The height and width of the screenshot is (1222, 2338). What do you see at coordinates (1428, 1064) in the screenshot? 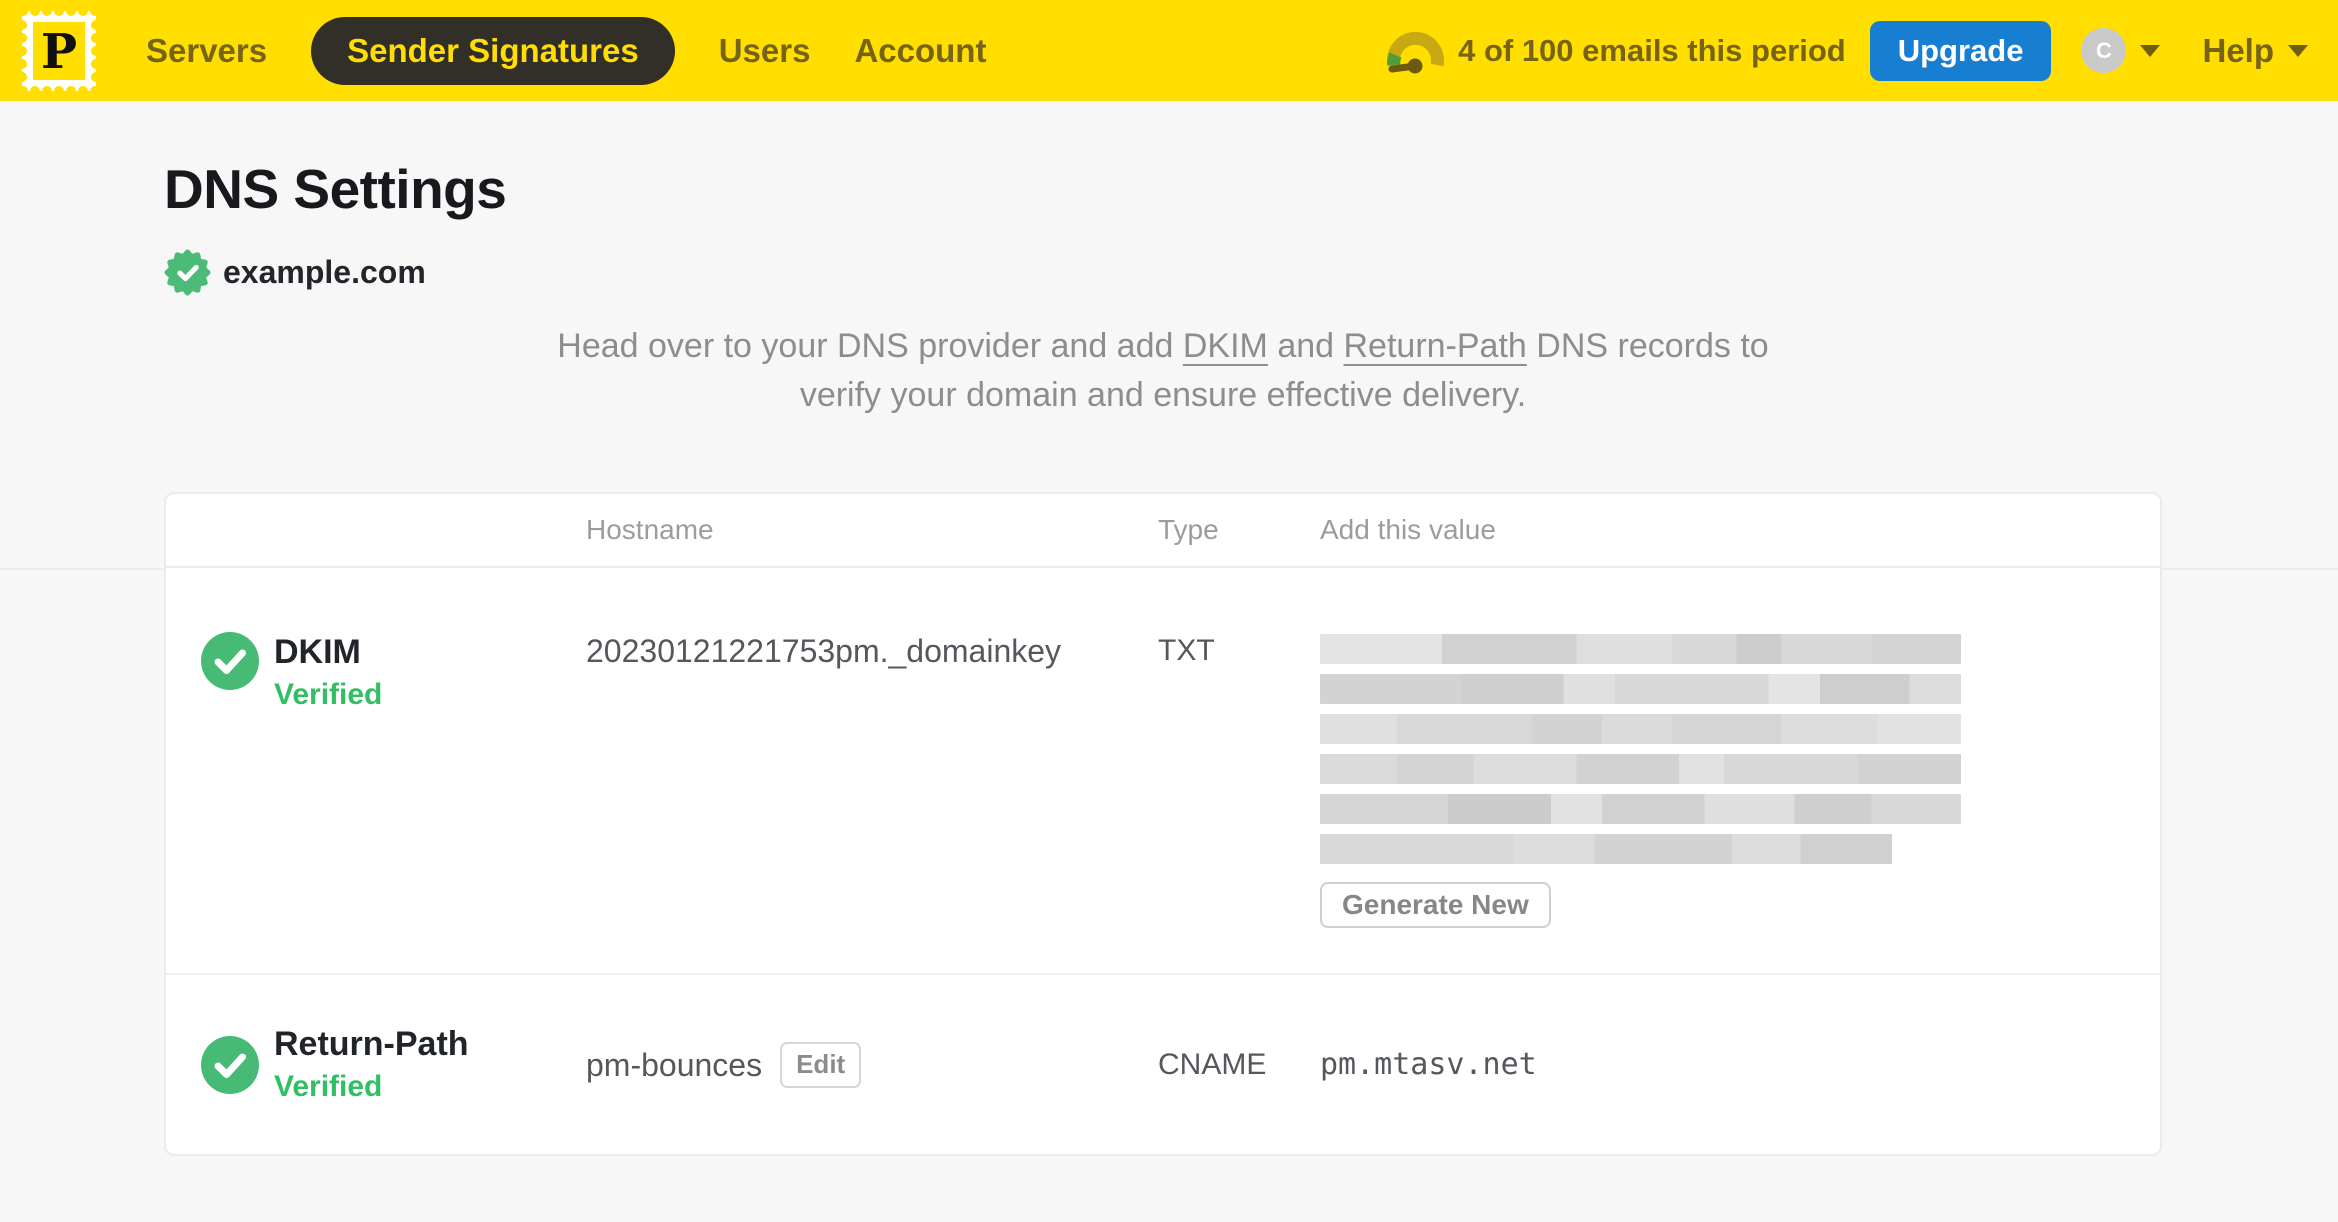
I see `return-path-value: pm.mtasv.net` at bounding box center [1428, 1064].